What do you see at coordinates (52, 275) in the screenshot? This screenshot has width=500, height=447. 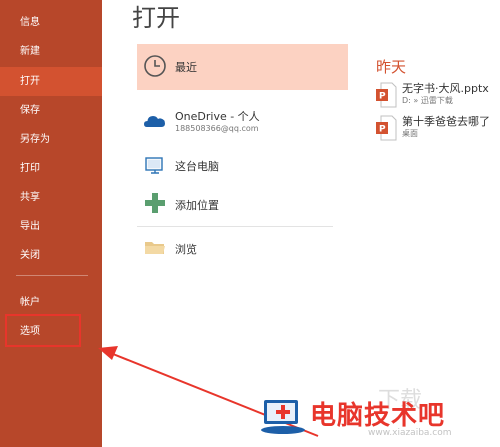 I see `sidebar-divider` at bounding box center [52, 275].